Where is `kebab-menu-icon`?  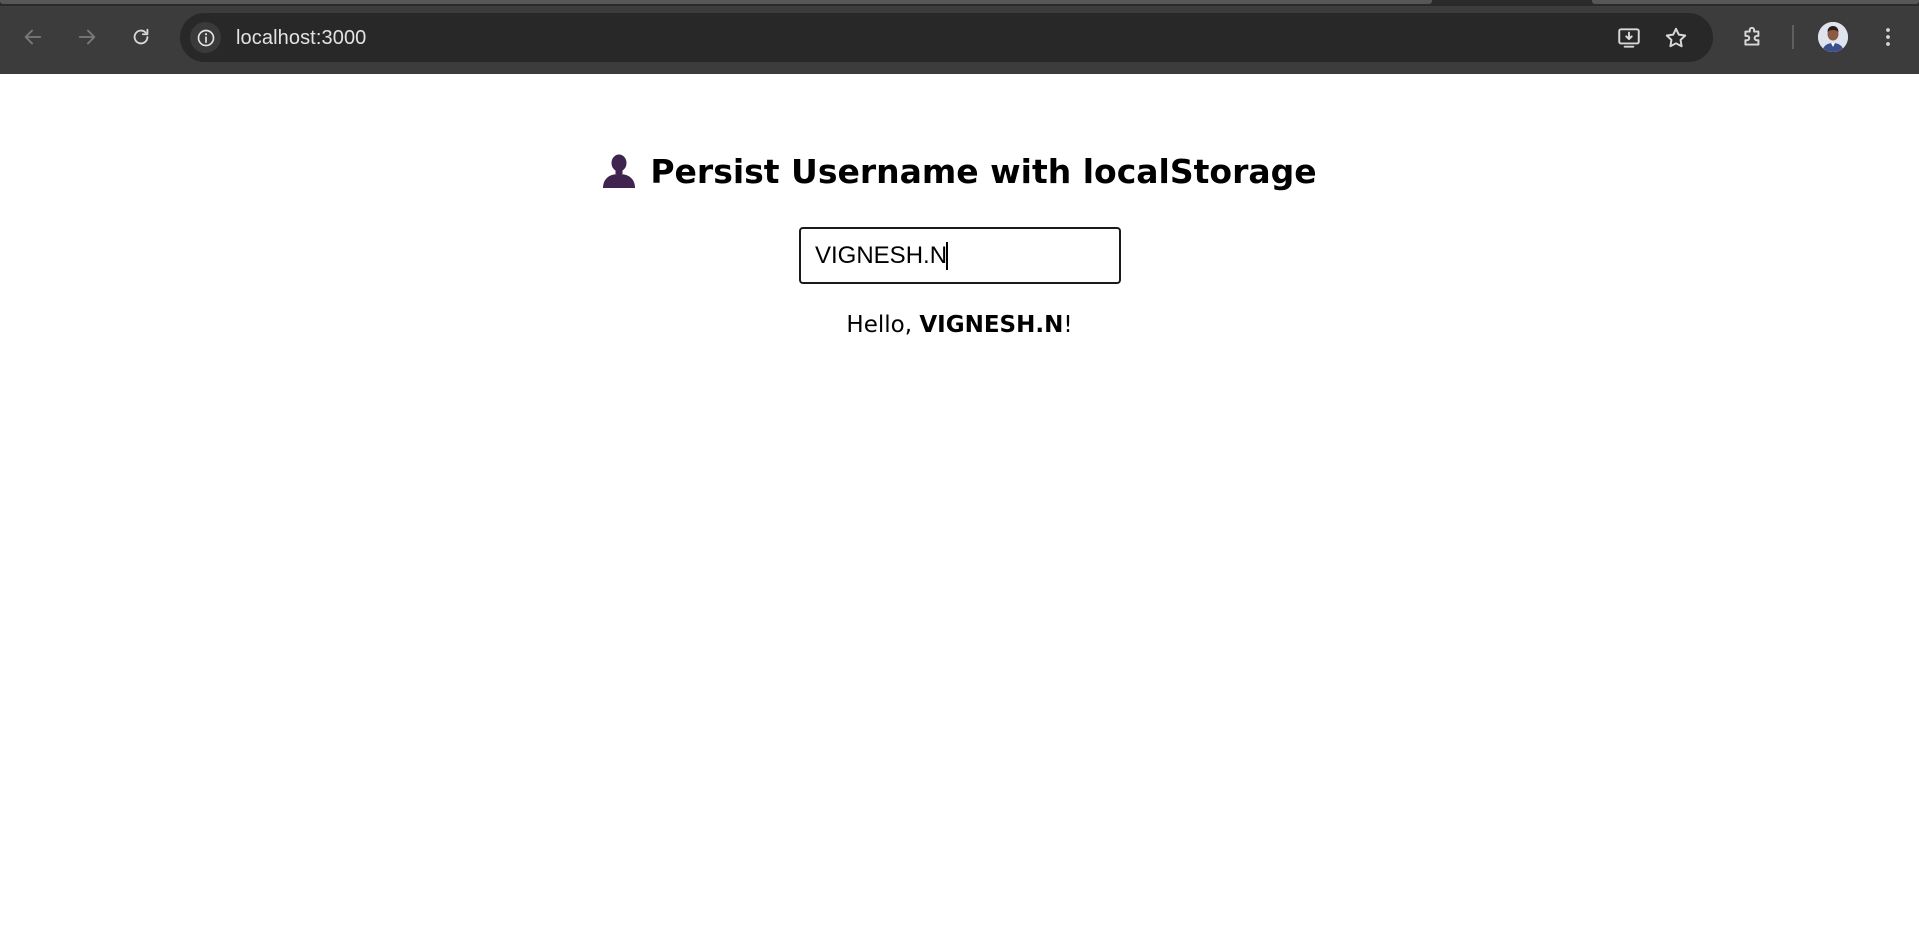 kebab-menu-icon is located at coordinates (1888, 37).